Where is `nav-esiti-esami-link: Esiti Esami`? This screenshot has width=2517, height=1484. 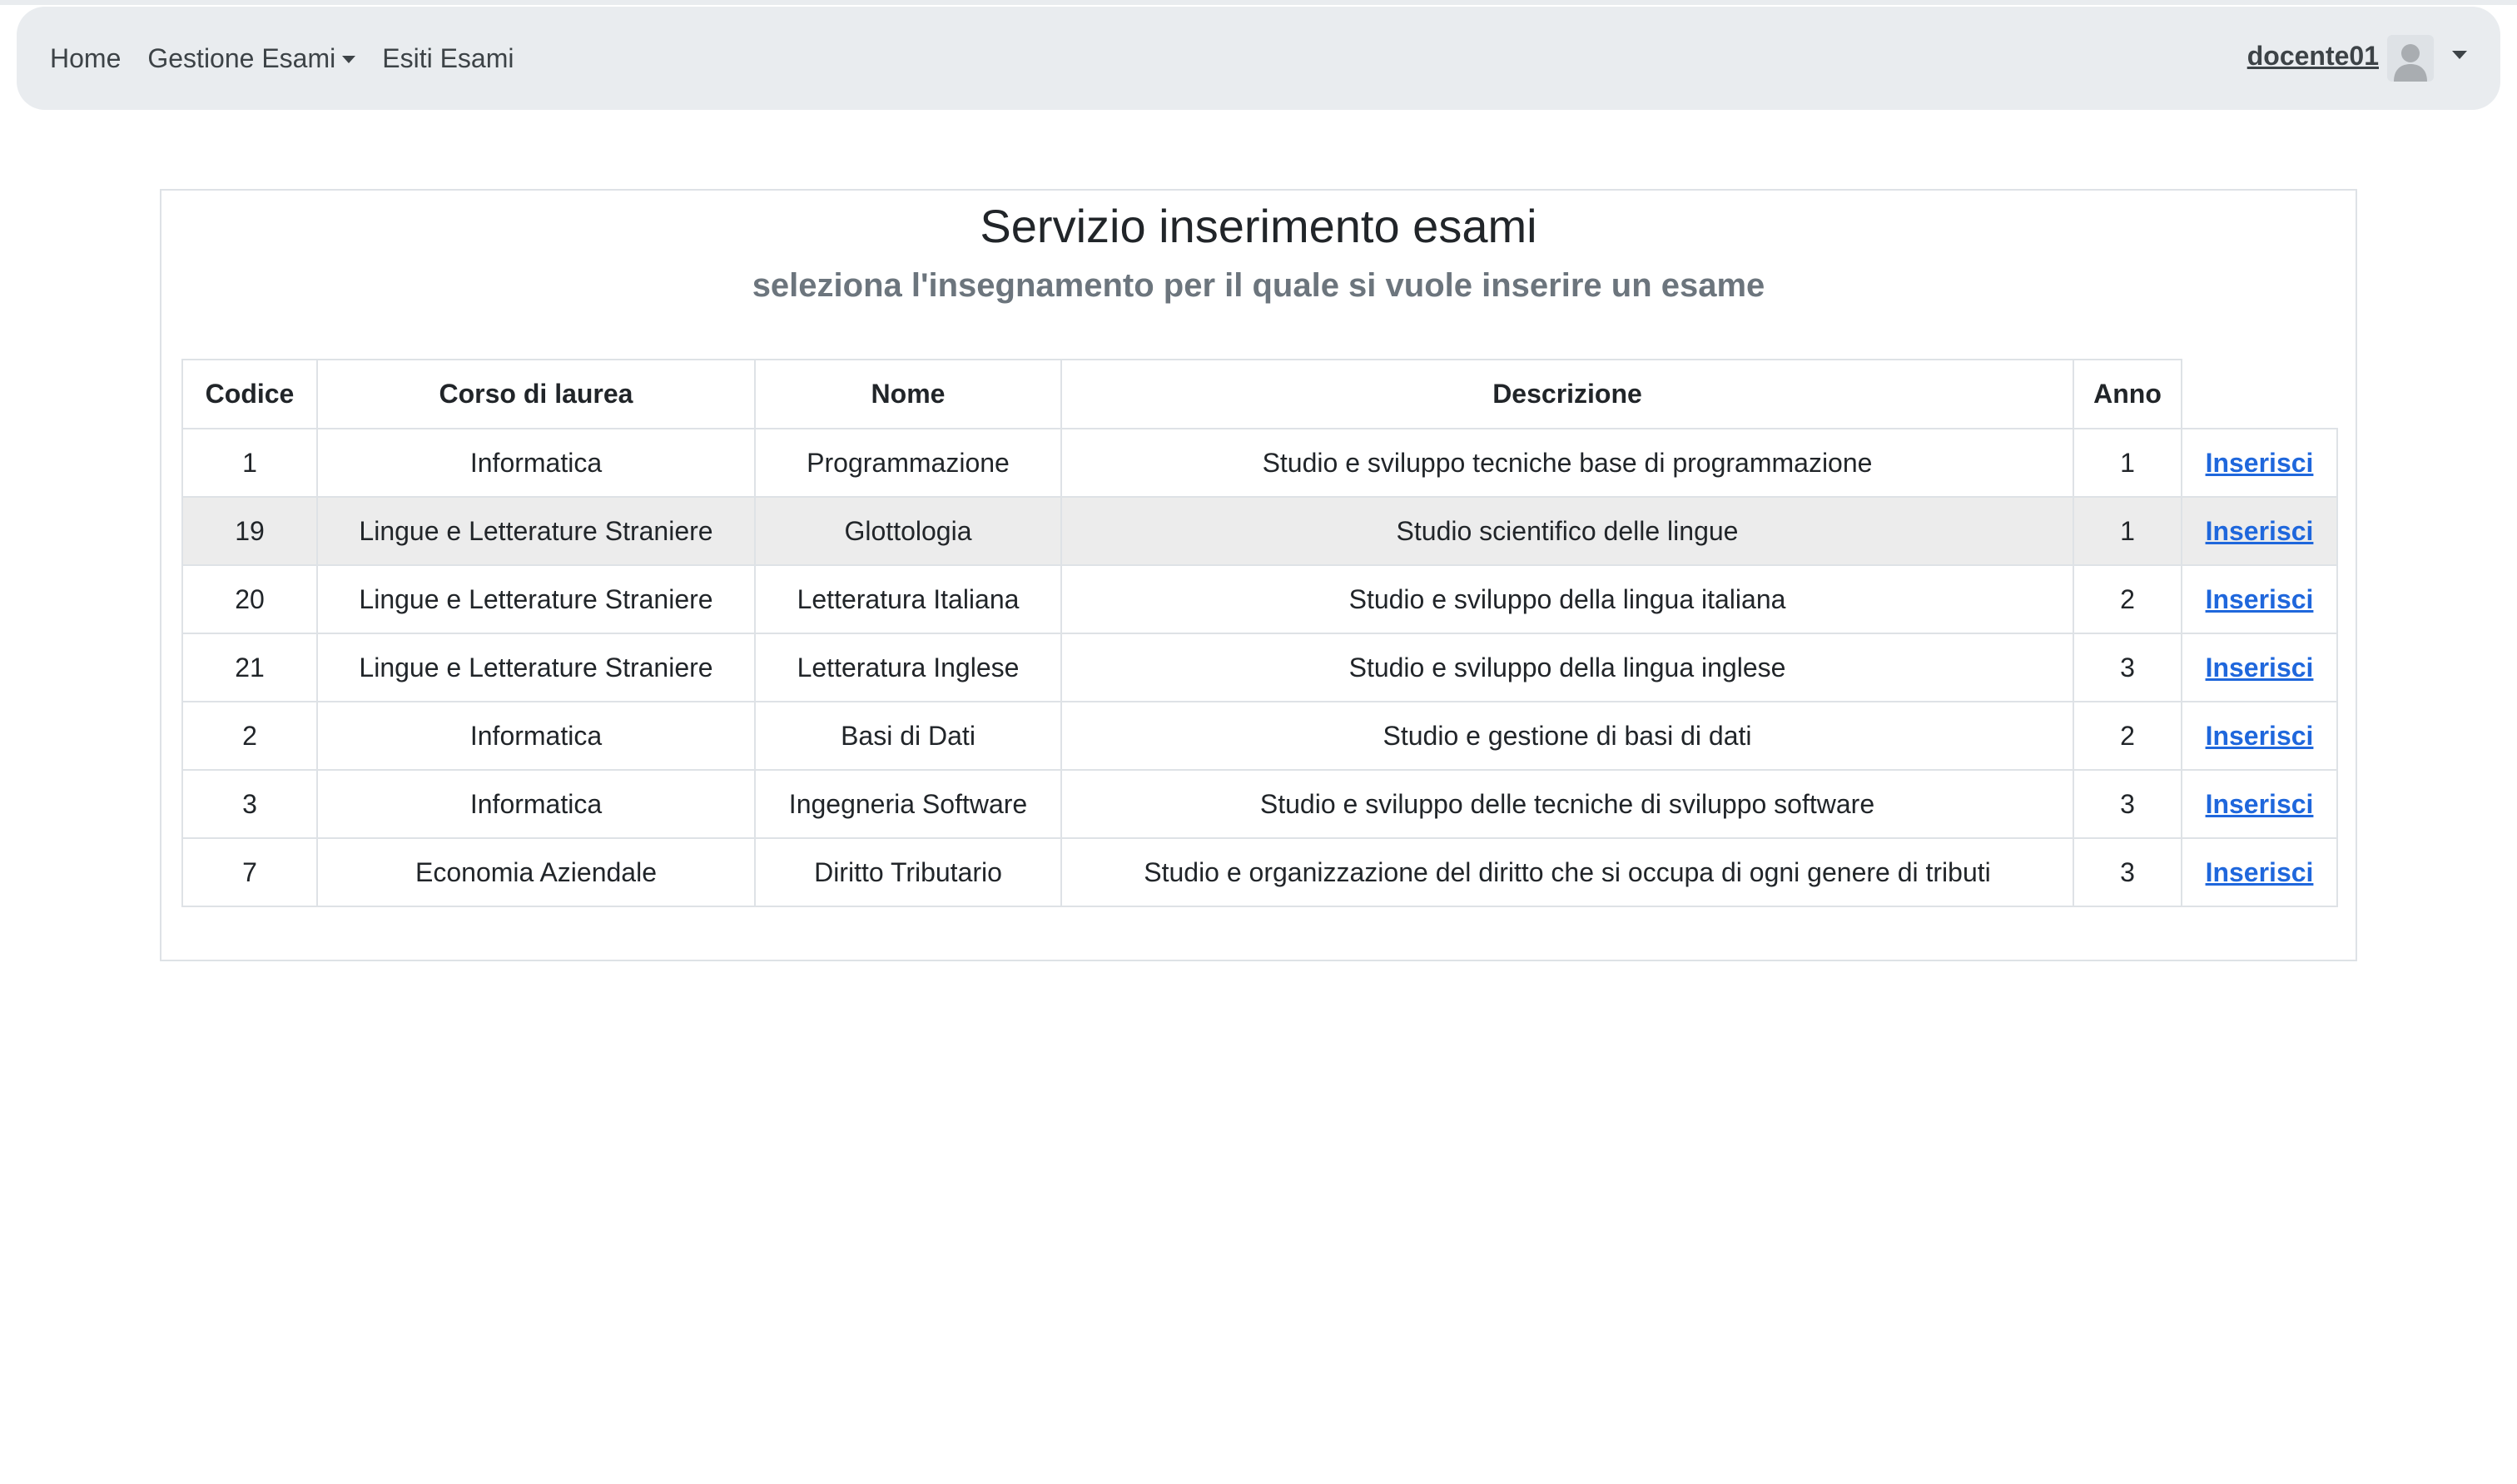
nav-esiti-esami-link: Esiti Esami is located at coordinates (448, 58).